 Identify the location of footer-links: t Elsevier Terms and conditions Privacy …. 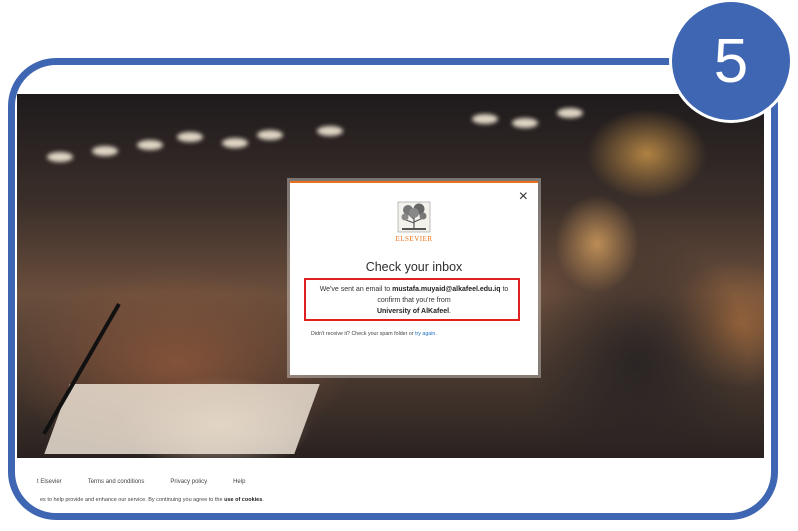
(154, 482).